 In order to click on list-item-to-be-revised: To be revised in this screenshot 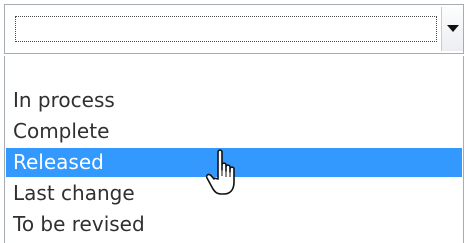, I will do `click(234, 224)`.